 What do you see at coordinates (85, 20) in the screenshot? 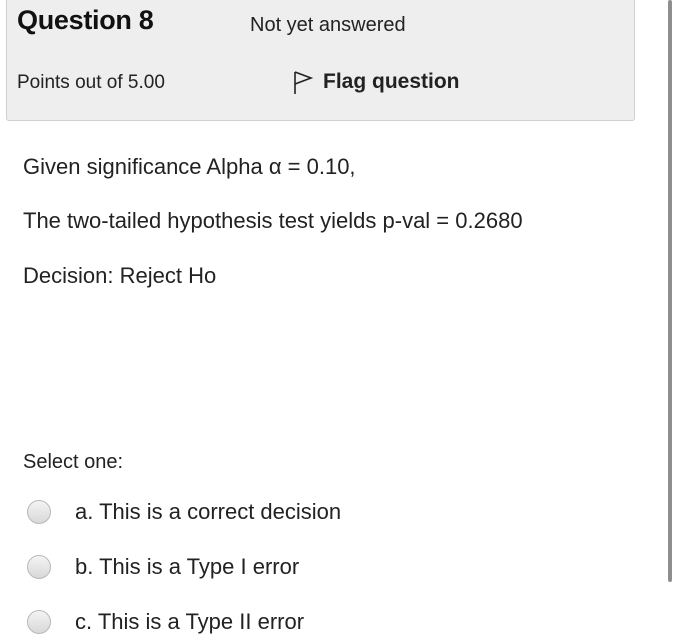
I see `question-title: Question 8` at bounding box center [85, 20].